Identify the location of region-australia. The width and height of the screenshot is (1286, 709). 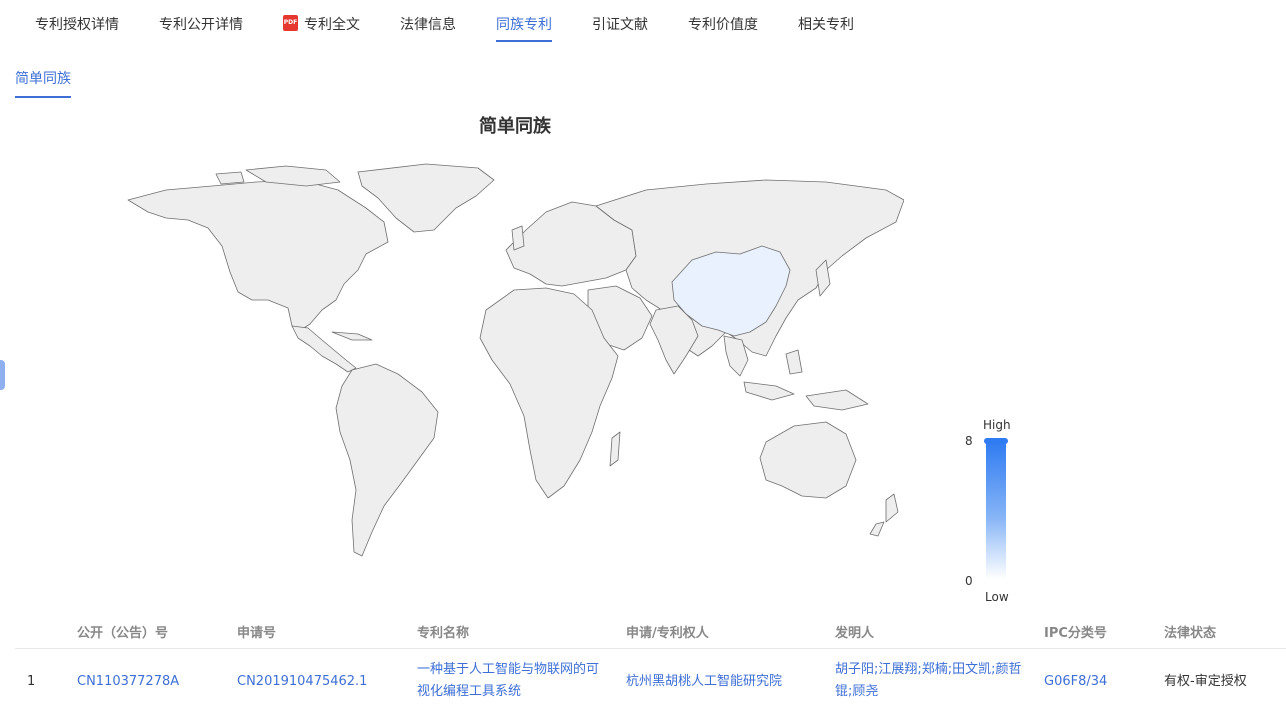
(808, 460).